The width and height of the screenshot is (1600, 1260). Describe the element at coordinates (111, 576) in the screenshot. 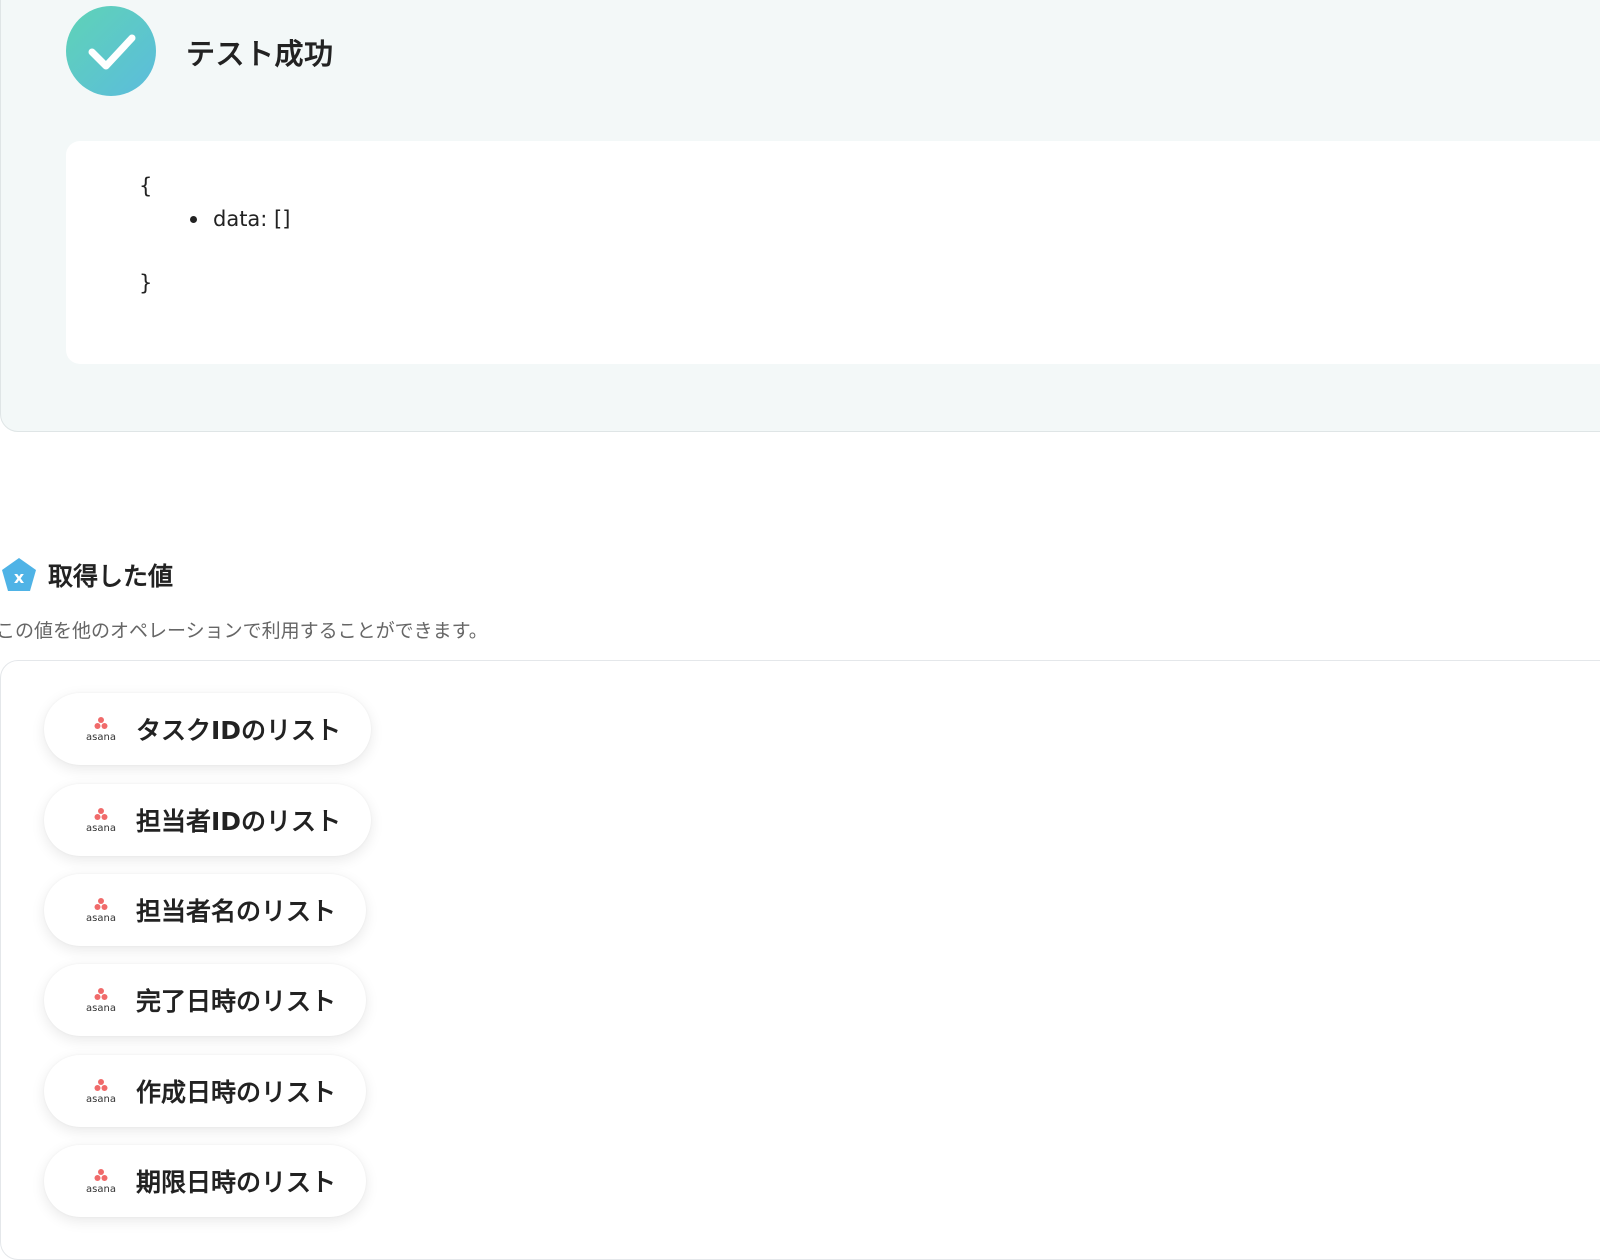

I see `values-title: 取得した値` at that location.